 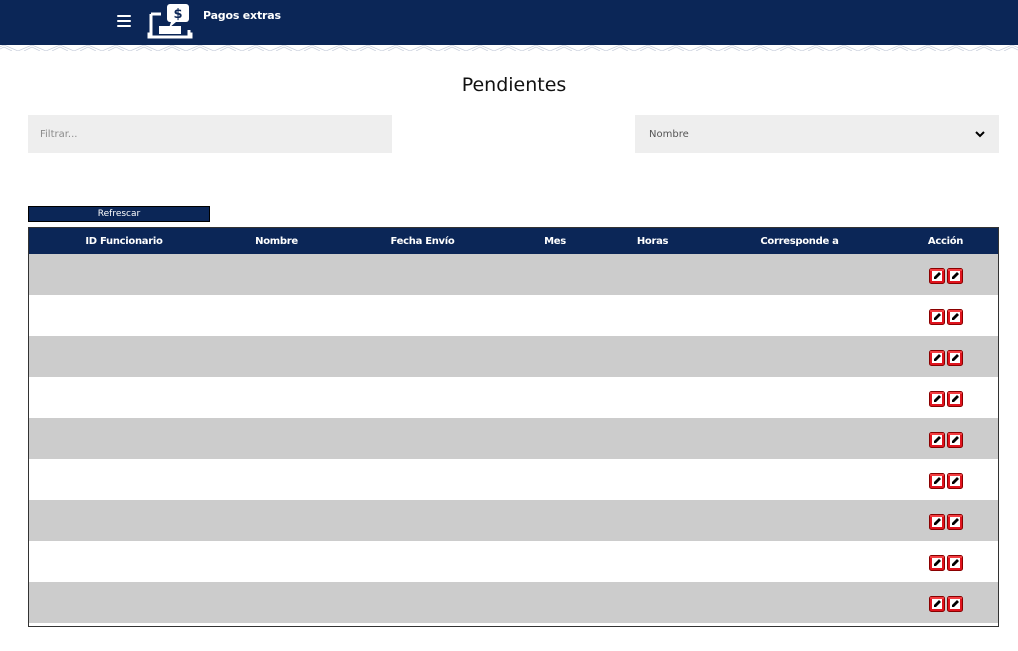 What do you see at coordinates (817, 134) in the screenshot?
I see `filter-field-select: Nombre` at bounding box center [817, 134].